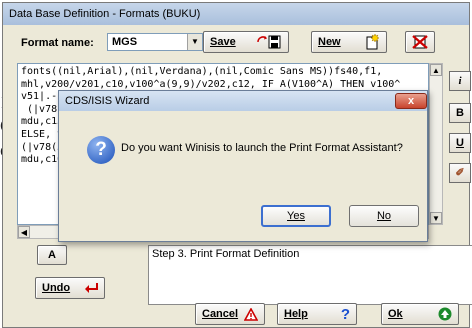 This screenshot has height=328, width=472. Describe the element at coordinates (420, 314) in the screenshot. I see `ok-button: Ok` at that location.